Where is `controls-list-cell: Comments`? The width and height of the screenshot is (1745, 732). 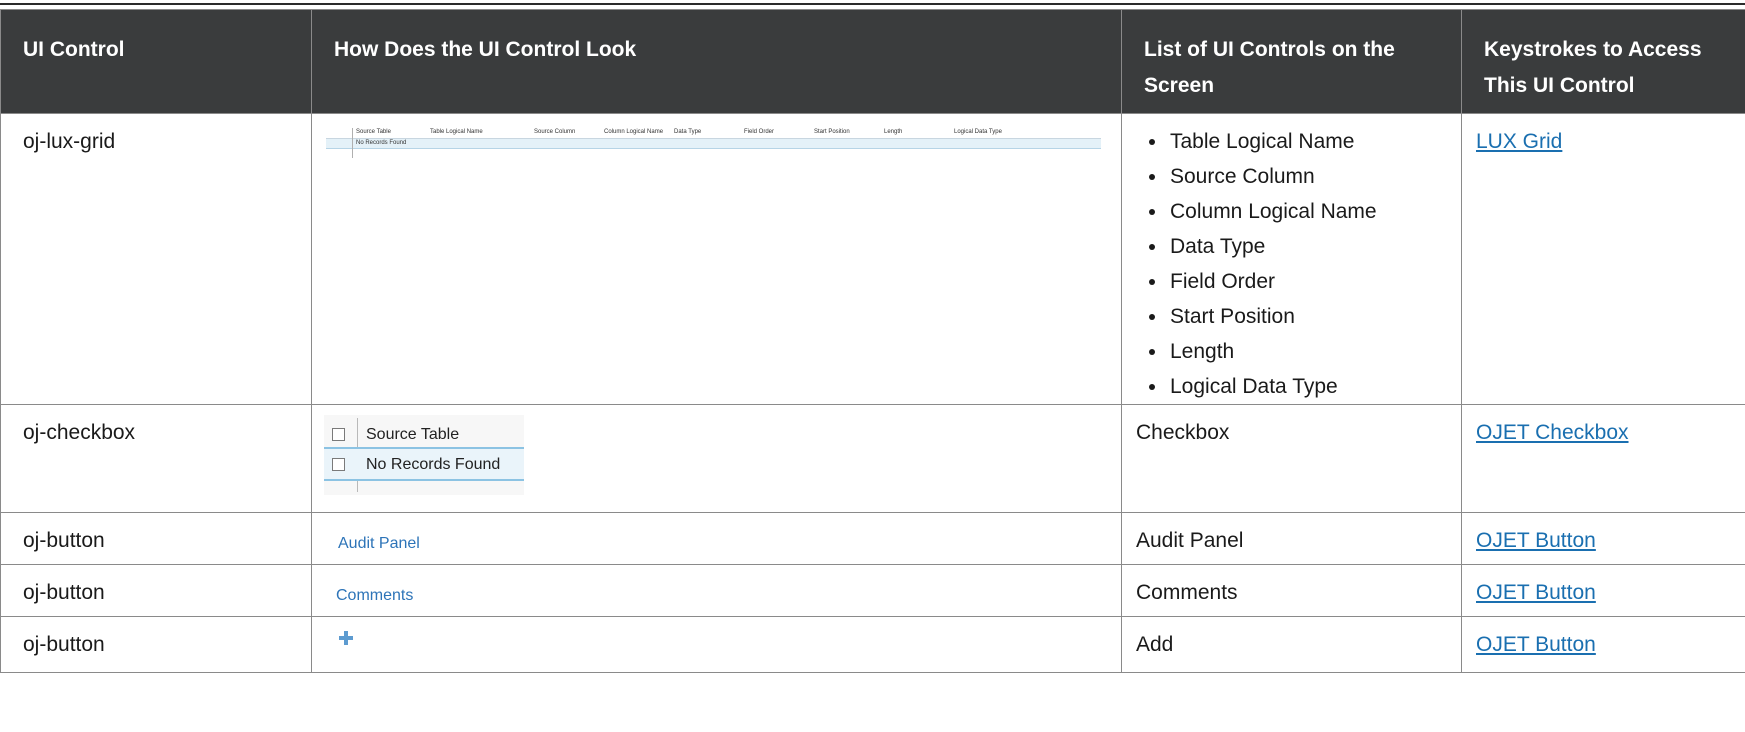 controls-list-cell: Comments is located at coordinates (1291, 590).